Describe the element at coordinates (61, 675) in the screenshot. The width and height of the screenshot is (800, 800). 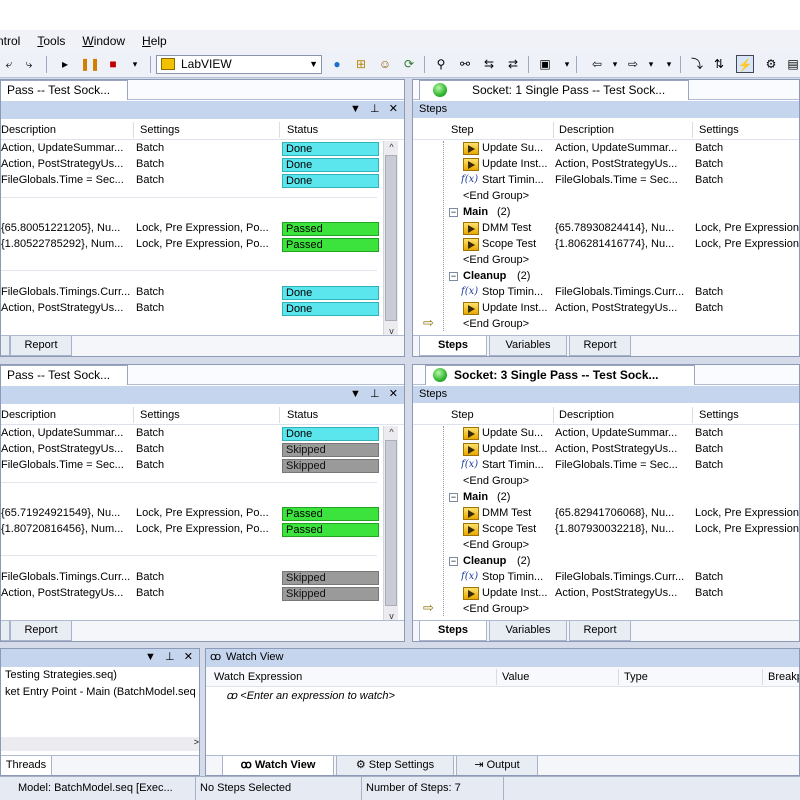
I see `call-stack-row: Testing Strategies.seq)` at that location.